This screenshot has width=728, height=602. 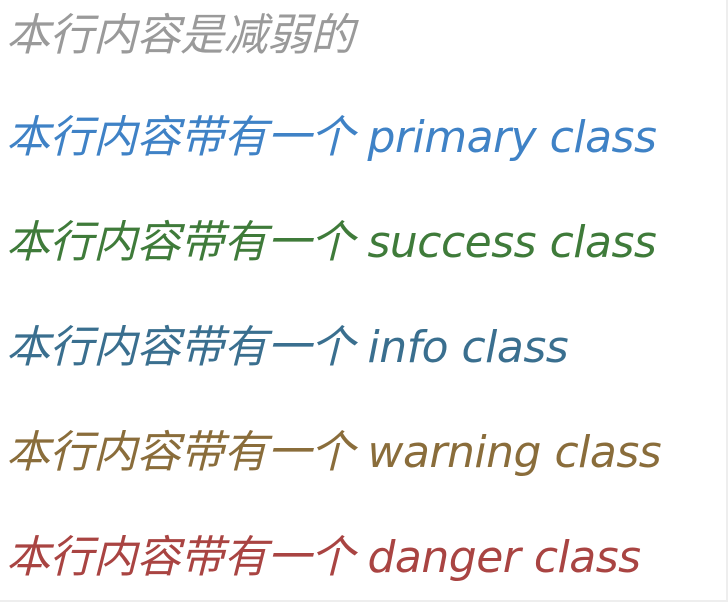 I want to click on text-warning-line: 本行内容带有一个 warning class, so click(x=334, y=452).